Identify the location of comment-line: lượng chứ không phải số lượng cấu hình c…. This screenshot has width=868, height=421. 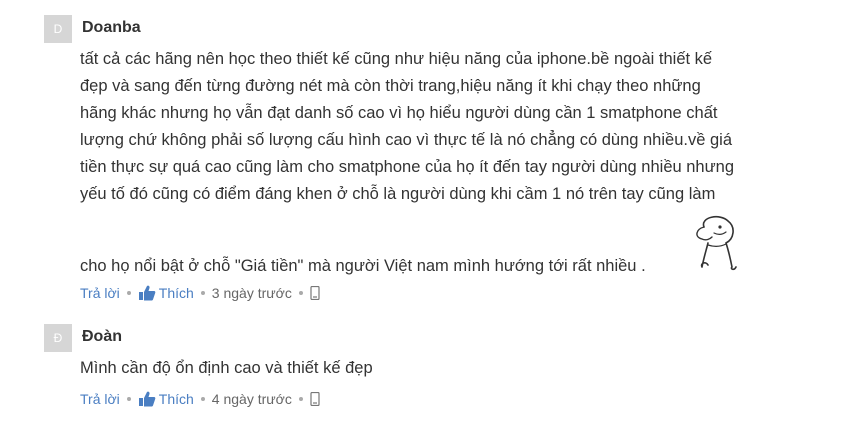
(406, 140).